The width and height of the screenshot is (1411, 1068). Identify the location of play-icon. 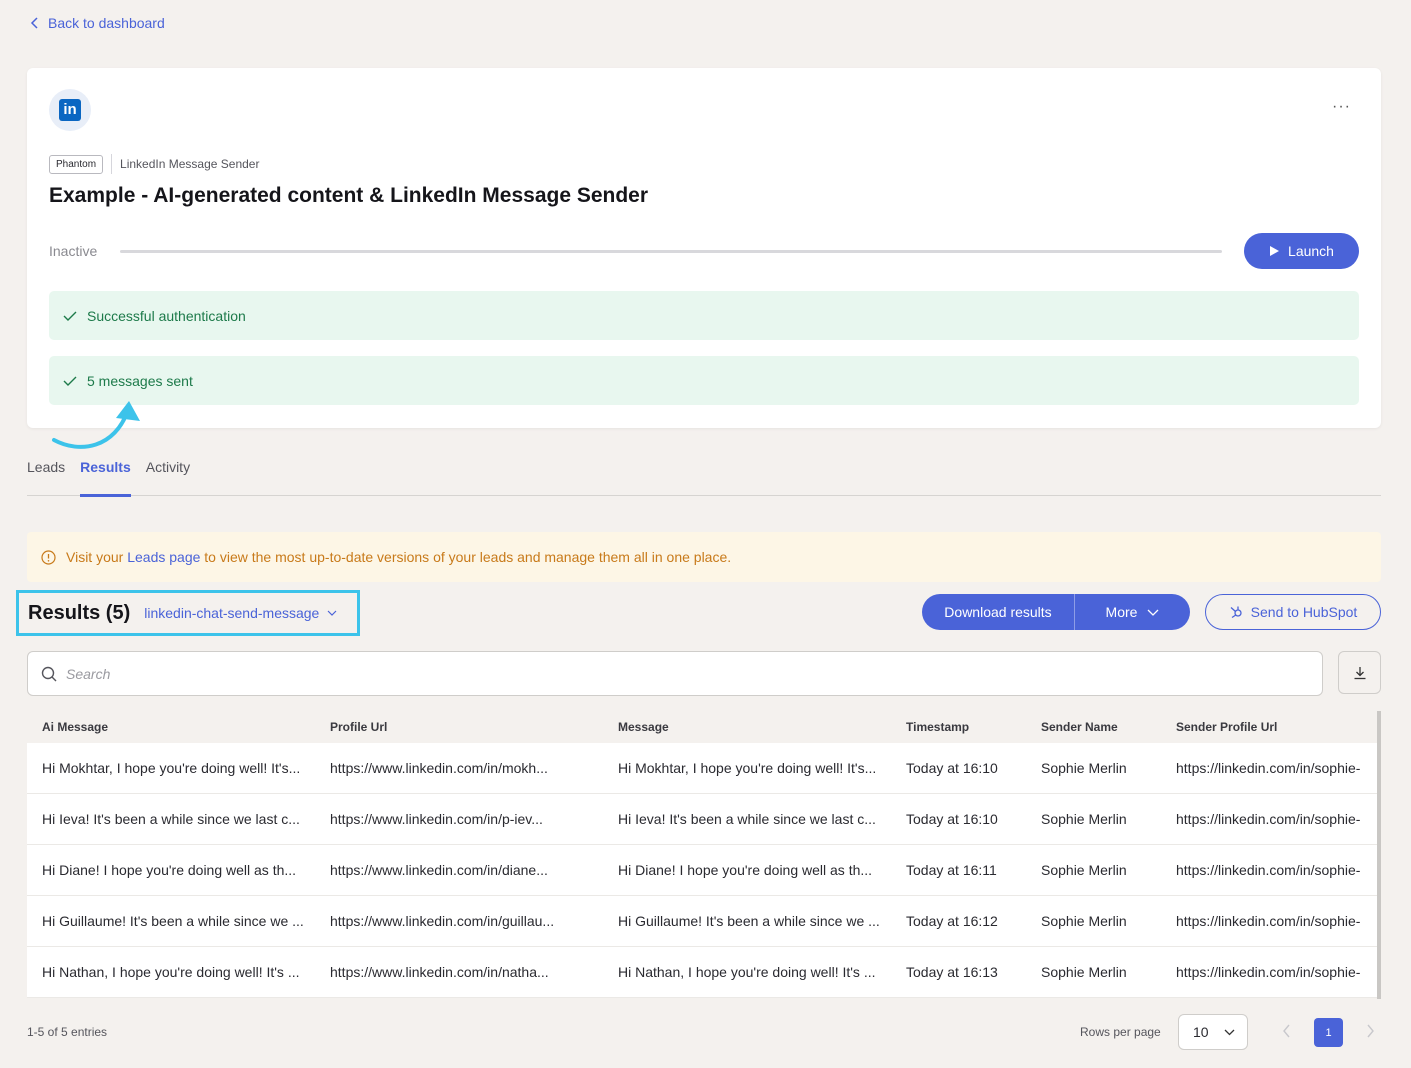
(1275, 251).